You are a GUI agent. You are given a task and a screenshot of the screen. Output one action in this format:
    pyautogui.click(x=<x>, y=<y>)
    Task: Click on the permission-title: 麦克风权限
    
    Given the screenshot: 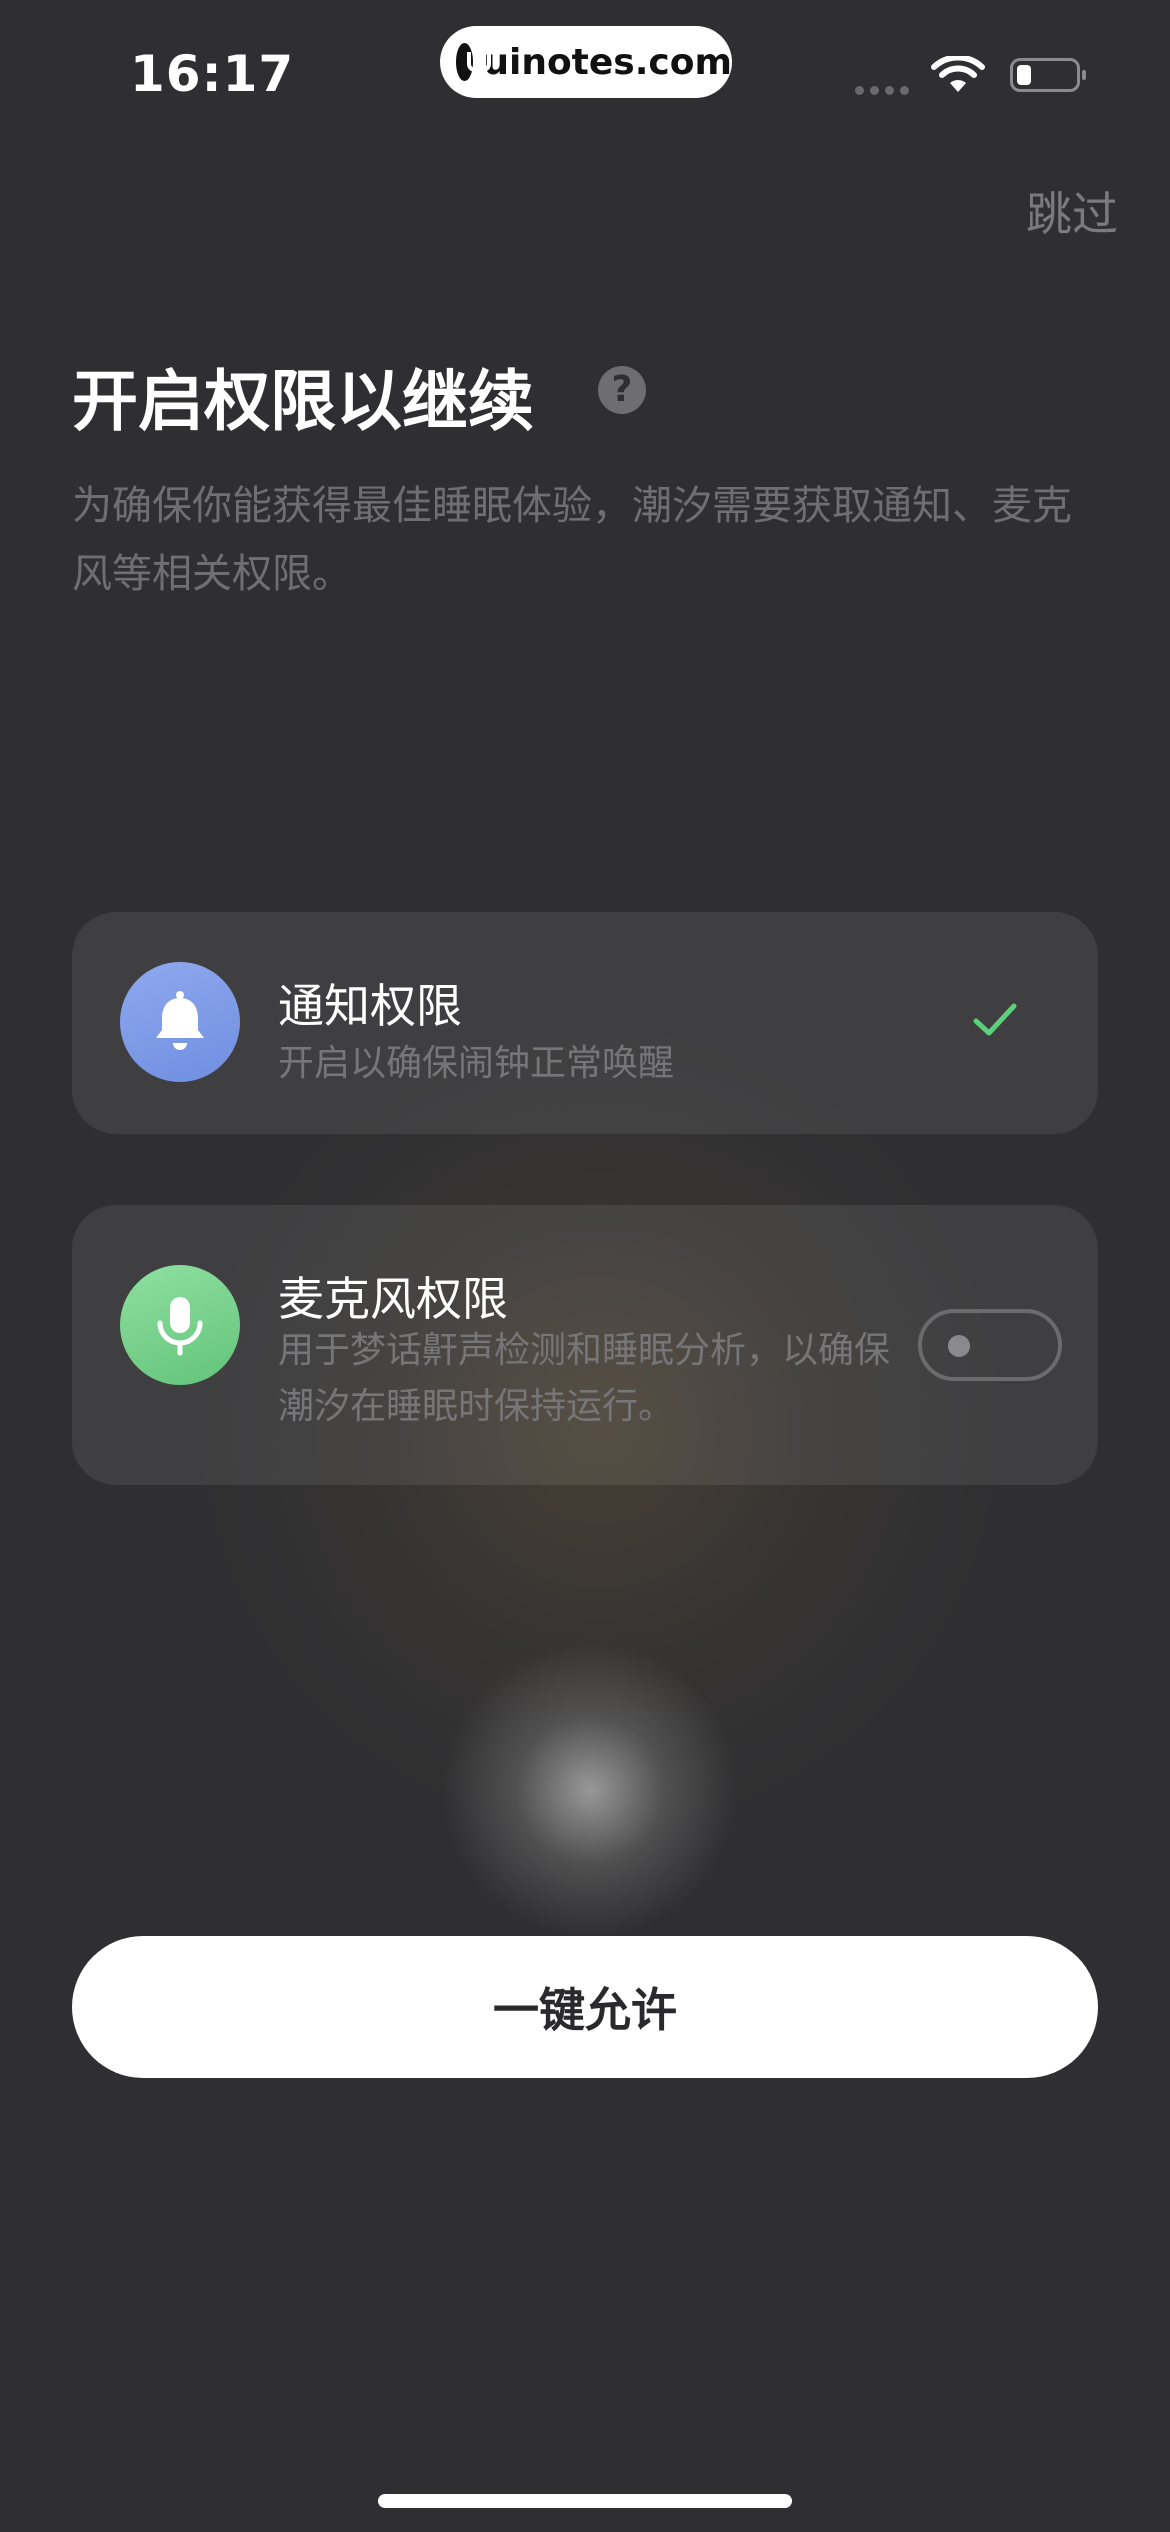 What is the action you would take?
    pyautogui.click(x=393, y=1299)
    